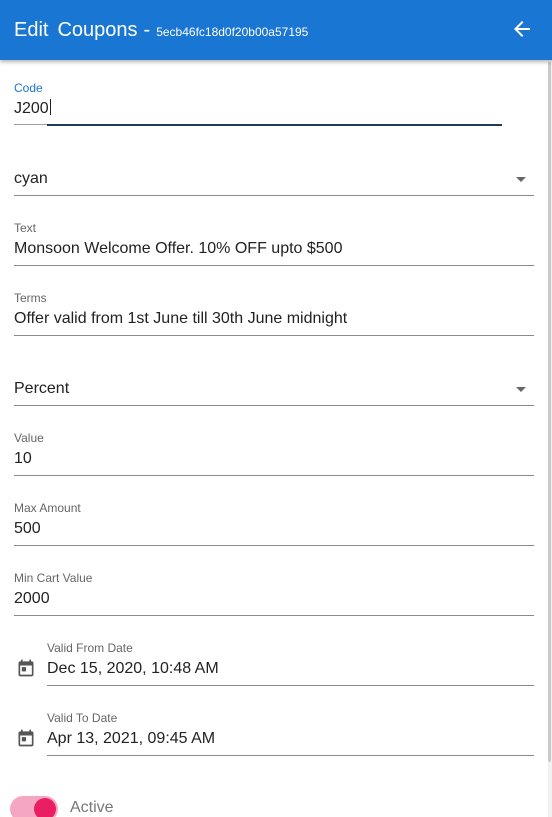  Describe the element at coordinates (25, 228) in the screenshot. I see `text-label: Text` at that location.